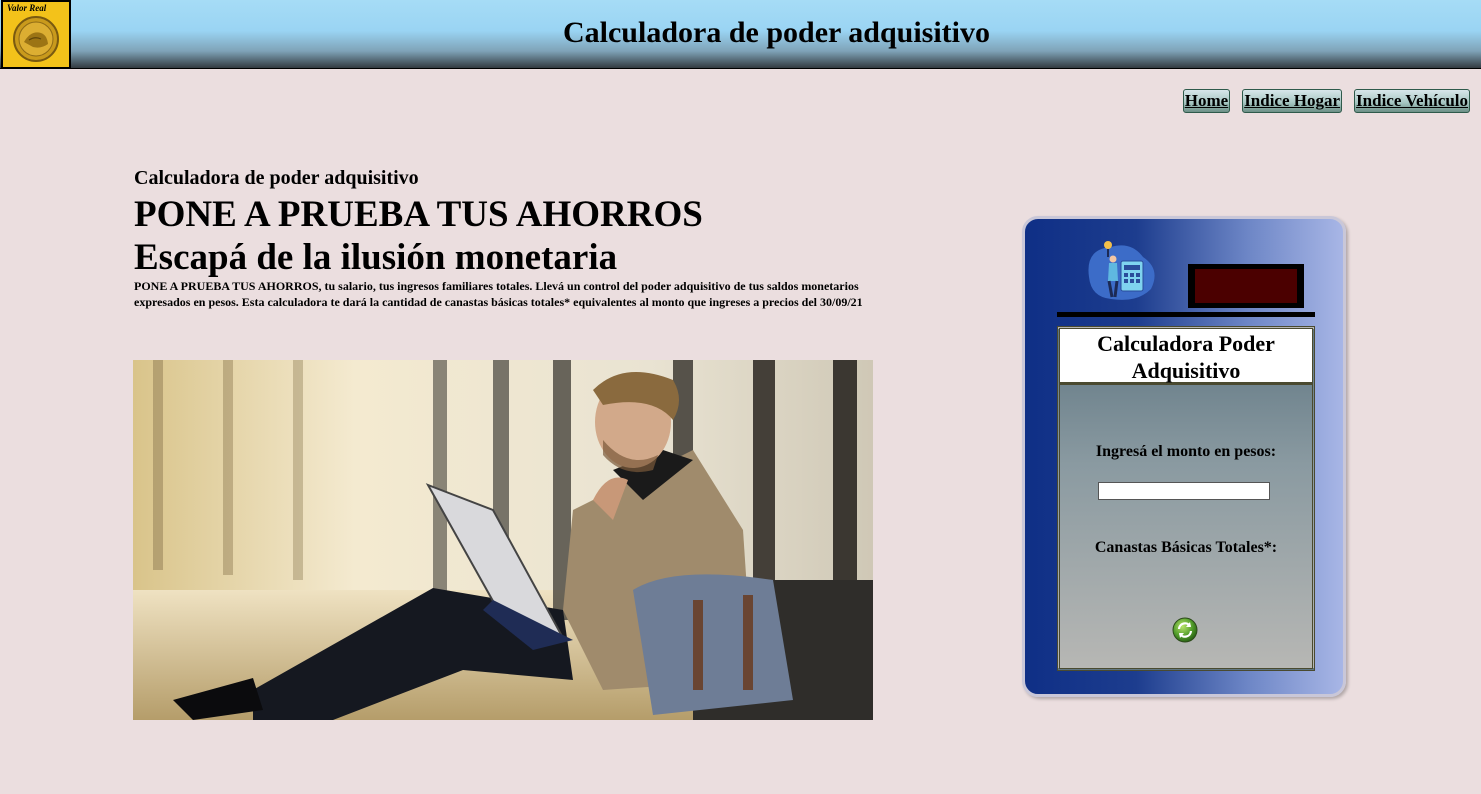 The width and height of the screenshot is (1481, 794). I want to click on top-nav: Home Indice Hogar Indice Vehículo, so click(1326, 101).